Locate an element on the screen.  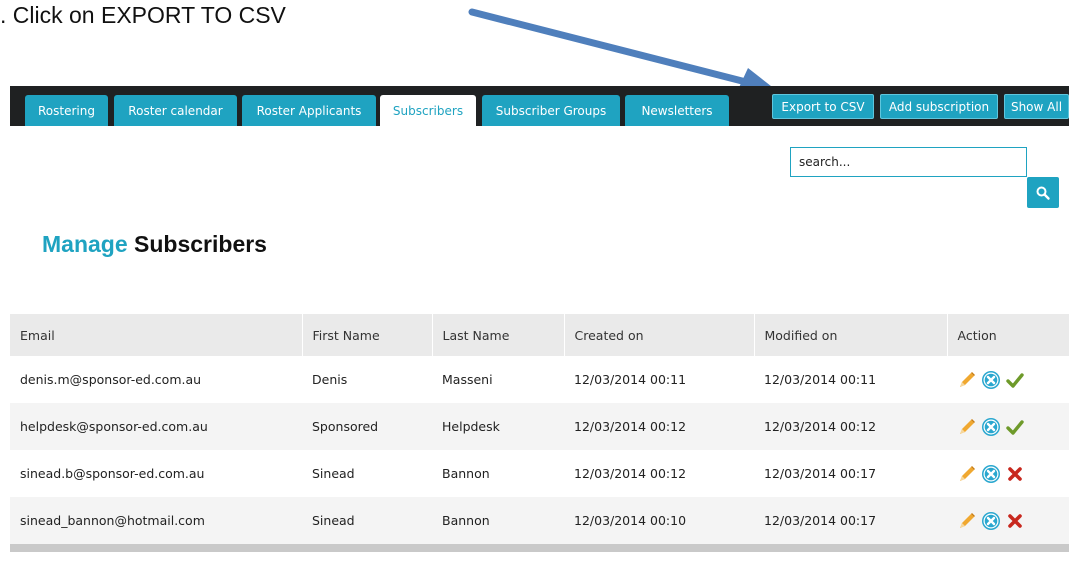
instruction-text: . Click on EXPORT TO CSV is located at coordinates (143, 15).